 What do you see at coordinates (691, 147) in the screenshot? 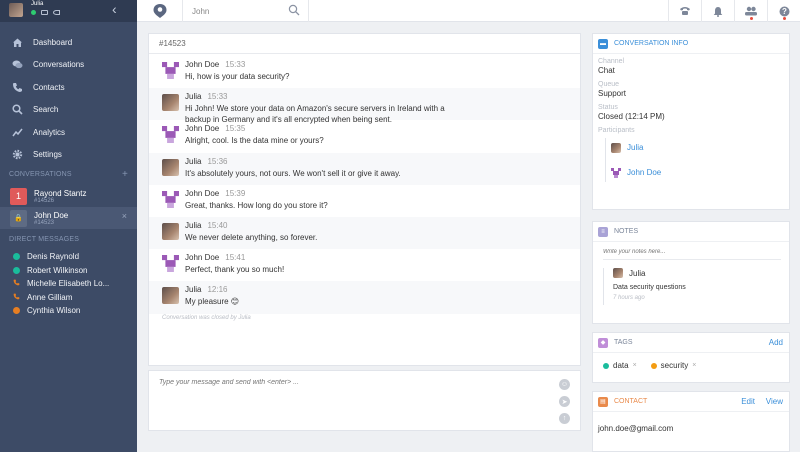
I see `participant-julia: Julia` at bounding box center [691, 147].